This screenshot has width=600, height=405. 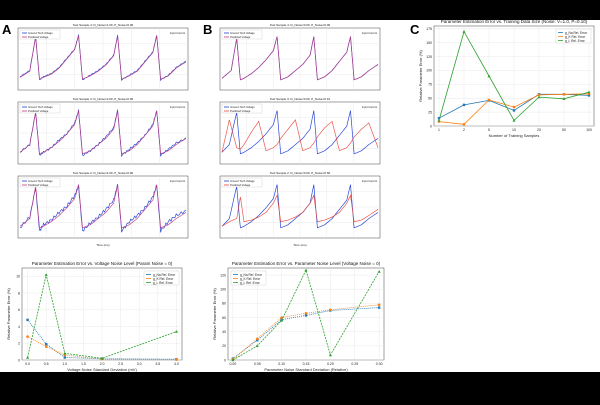 I want to click on x-tick-label: 0.10, so click(x=281, y=364).